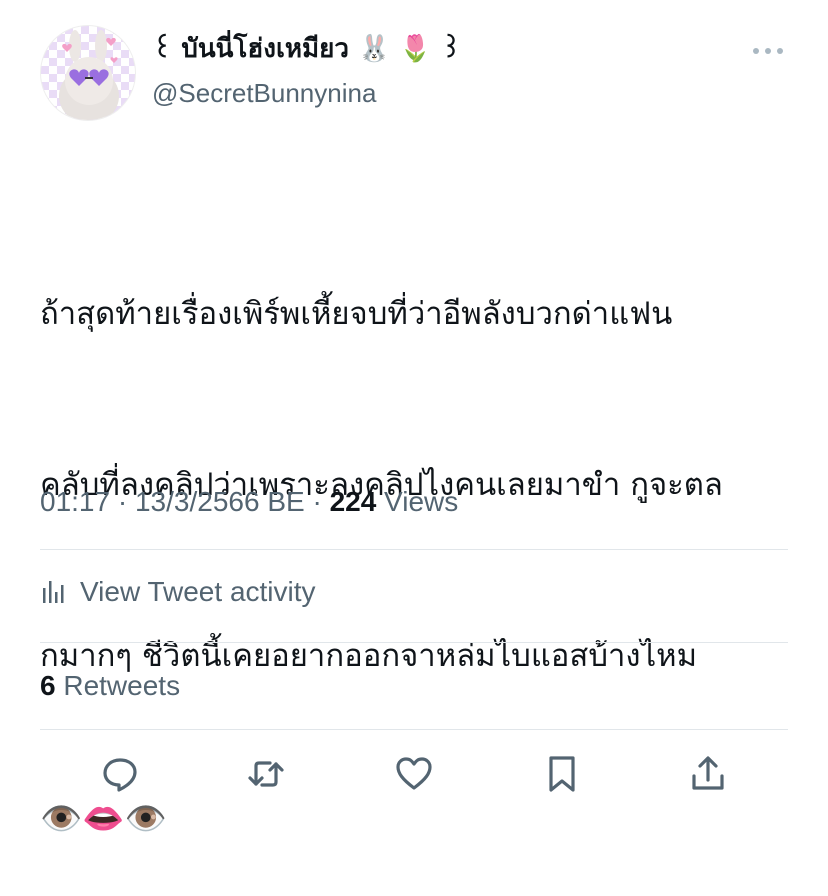 Image resolution: width=828 pixels, height=896 pixels. What do you see at coordinates (75, 501) in the screenshot?
I see `tweet-time: 01:17` at bounding box center [75, 501].